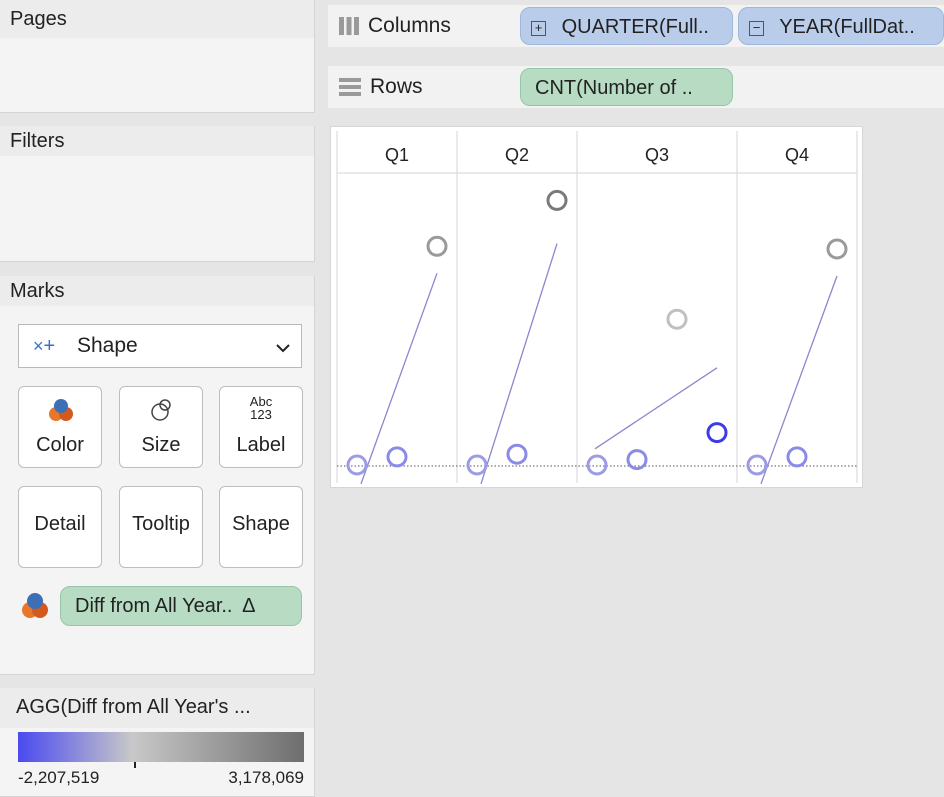 The height and width of the screenshot is (797, 944). Describe the element at coordinates (161, 445) in the screenshot. I see `size-button-label: Size` at that location.